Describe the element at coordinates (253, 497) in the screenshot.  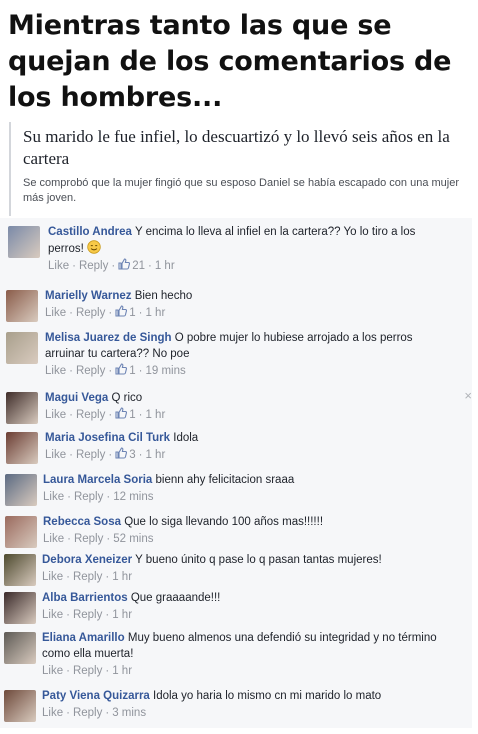
I see `comment-actions: Like · Reply · 12 mins` at that location.